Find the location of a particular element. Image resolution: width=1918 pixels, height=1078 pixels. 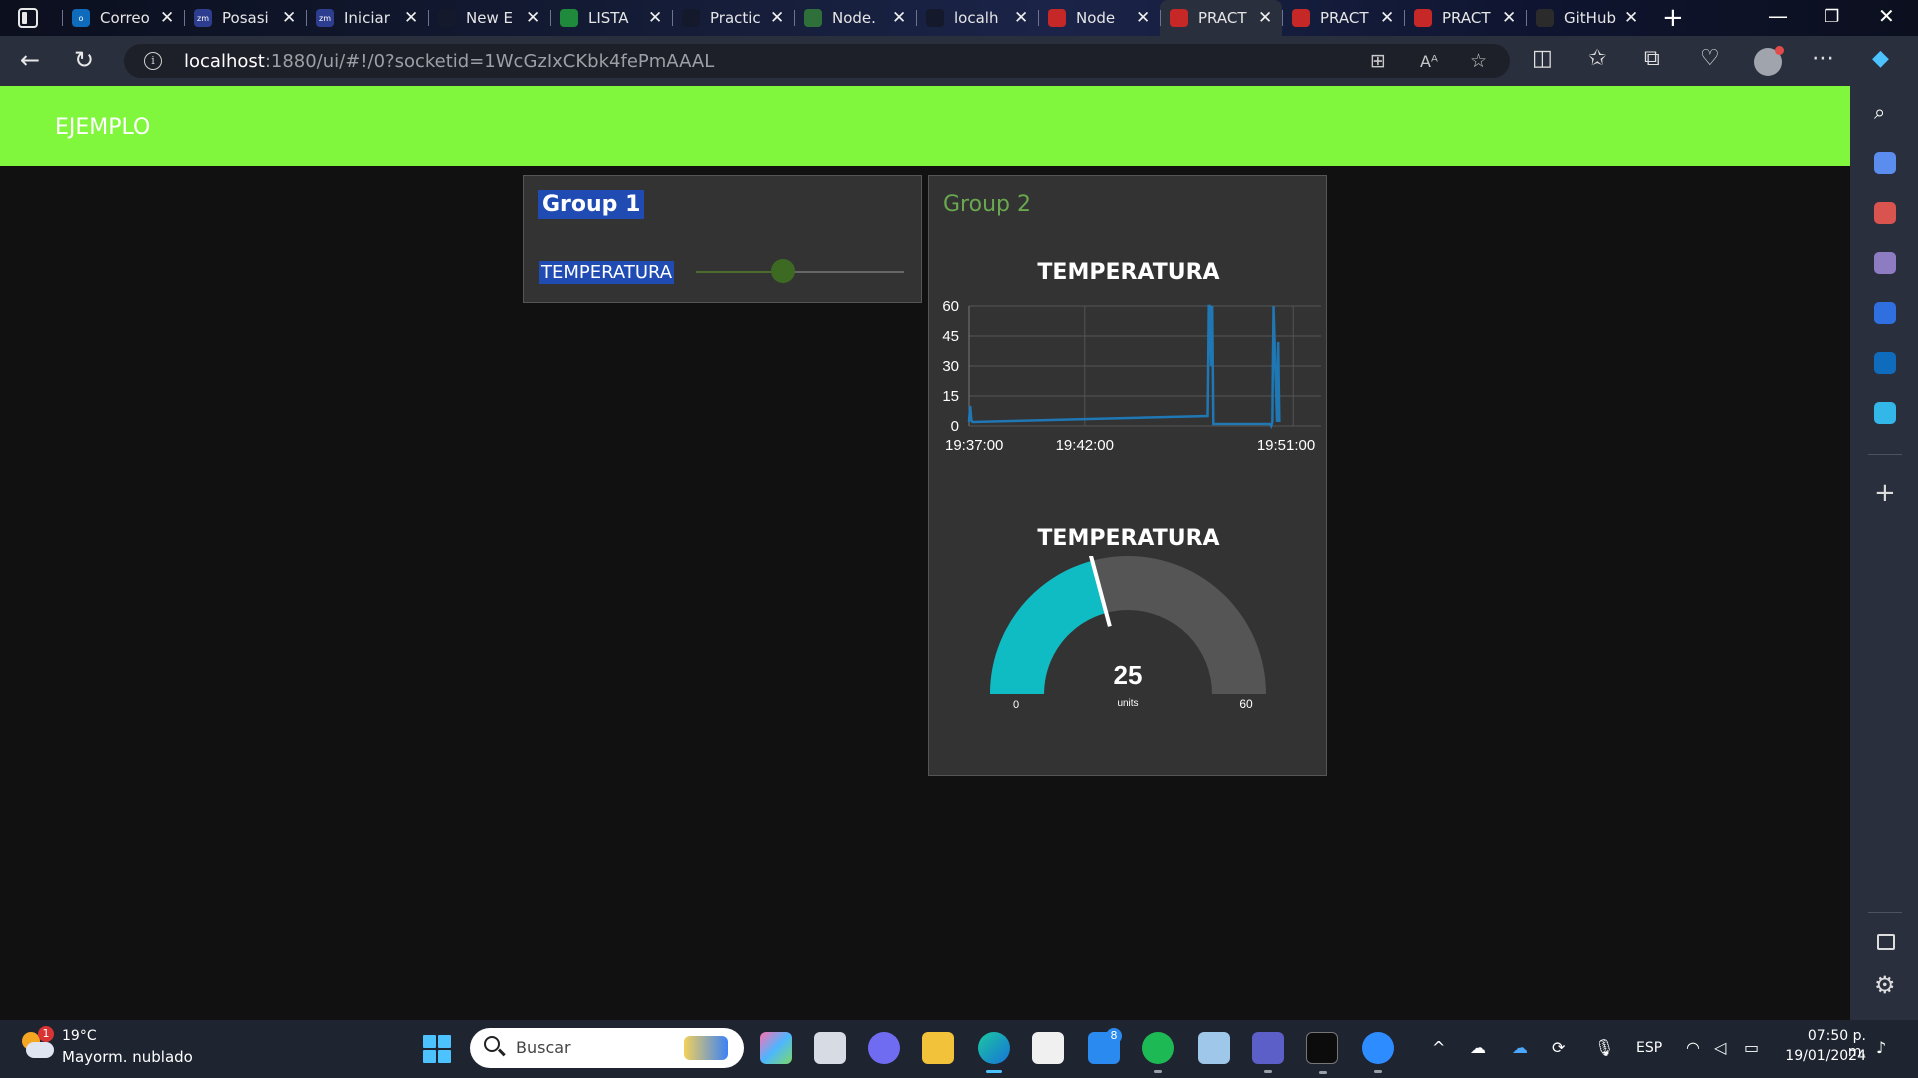

y-tick-label: 60 is located at coordinates (950, 306).